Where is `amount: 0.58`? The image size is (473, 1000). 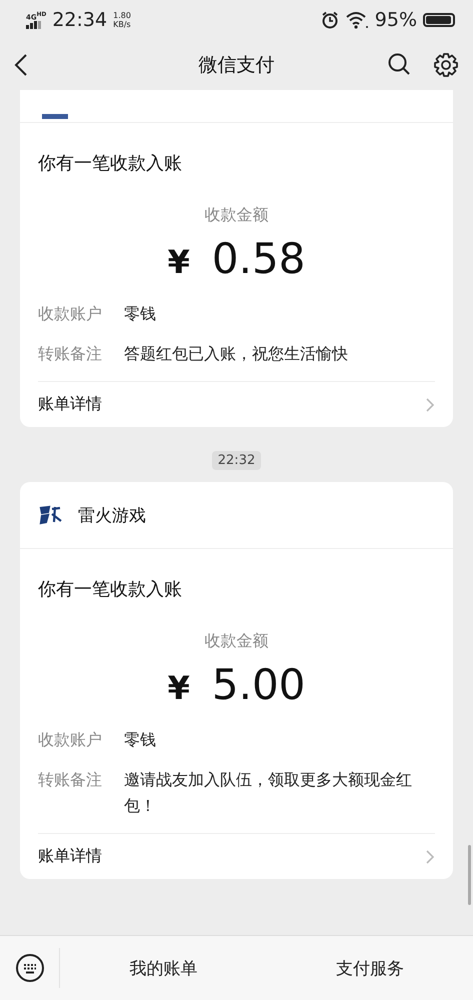 amount: 0.58 is located at coordinates (259, 258).